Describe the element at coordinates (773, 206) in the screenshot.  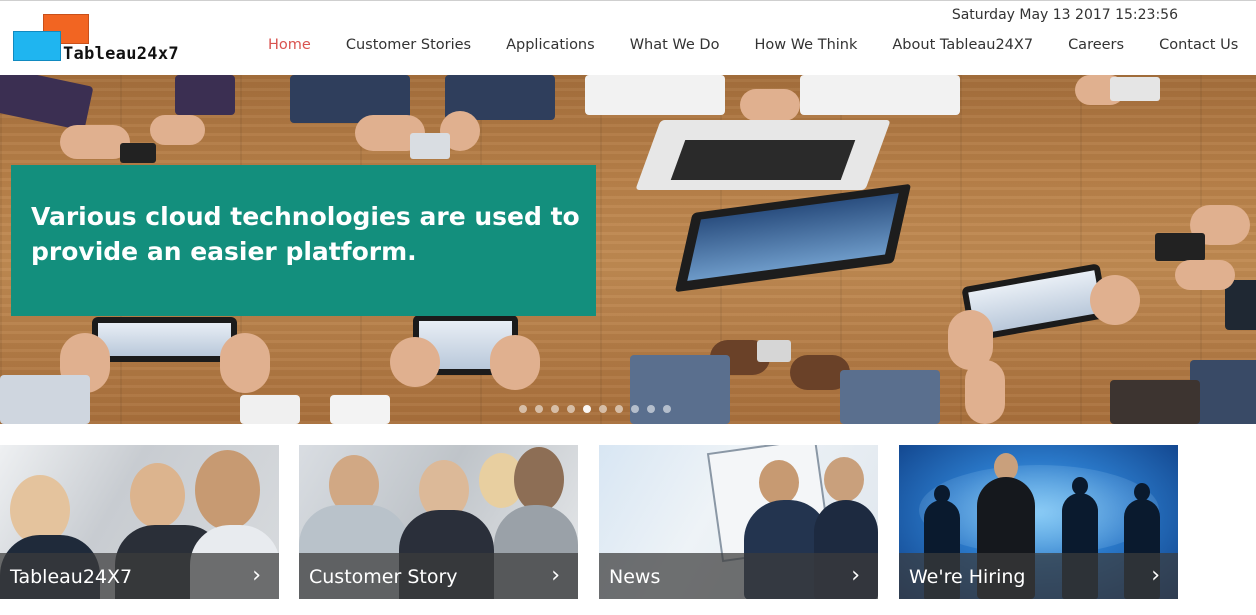
I see `laptop-shape` at that location.